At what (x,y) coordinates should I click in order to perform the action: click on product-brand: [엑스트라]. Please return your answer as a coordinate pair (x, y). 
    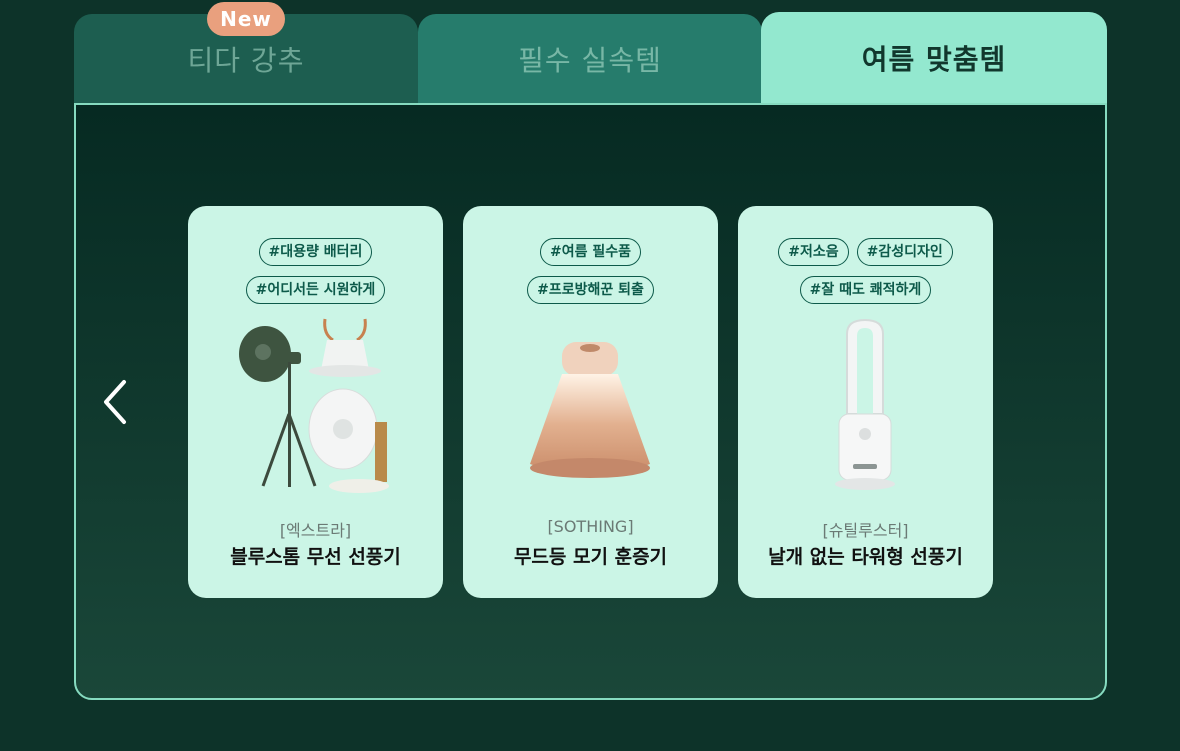
    Looking at the image, I should click on (315, 530).